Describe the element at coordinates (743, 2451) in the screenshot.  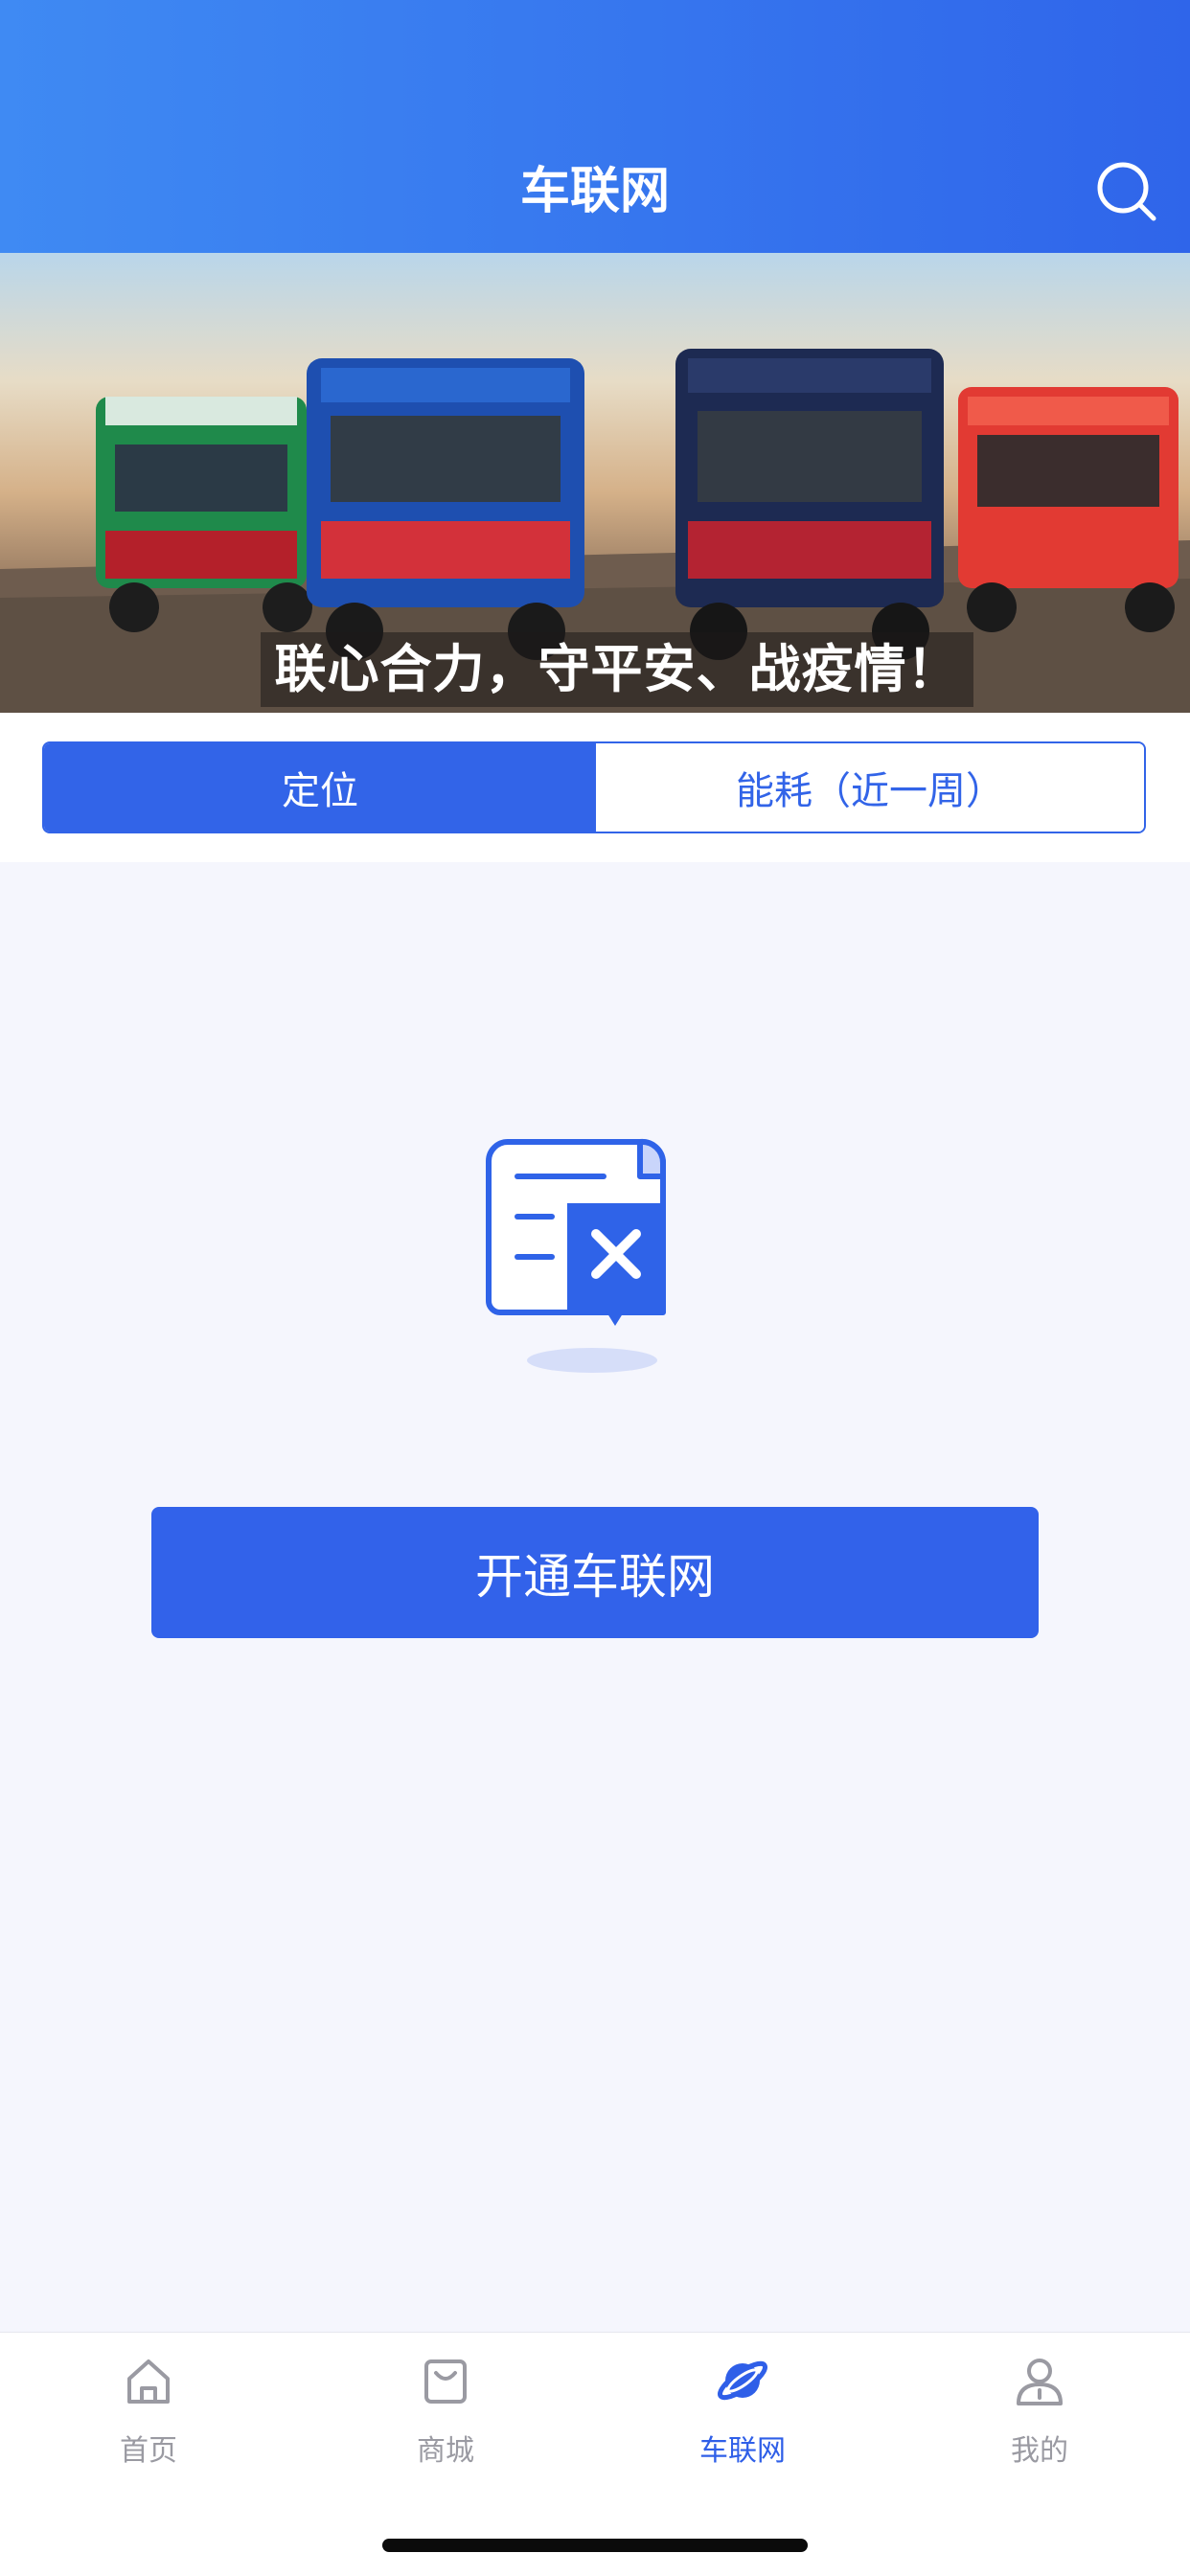
I see `tabbar-label-iov: 车联网` at that location.